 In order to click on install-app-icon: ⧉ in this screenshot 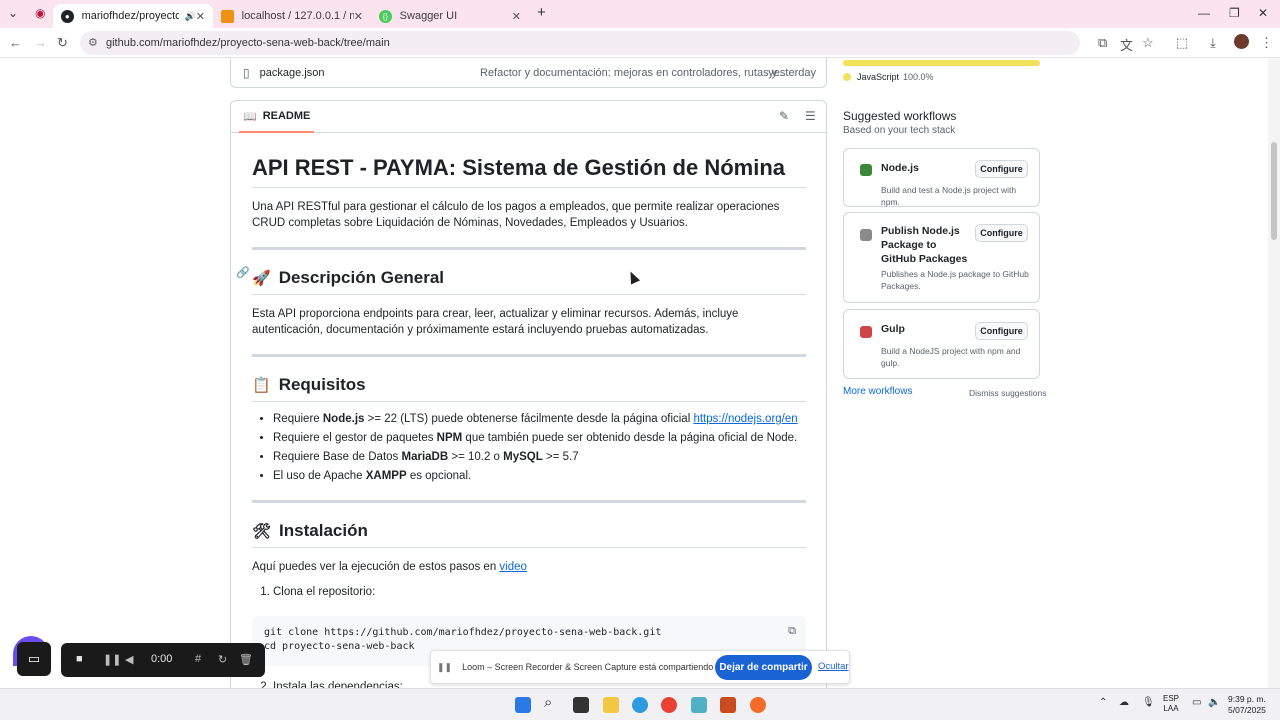, I will do `click(1102, 43)`.